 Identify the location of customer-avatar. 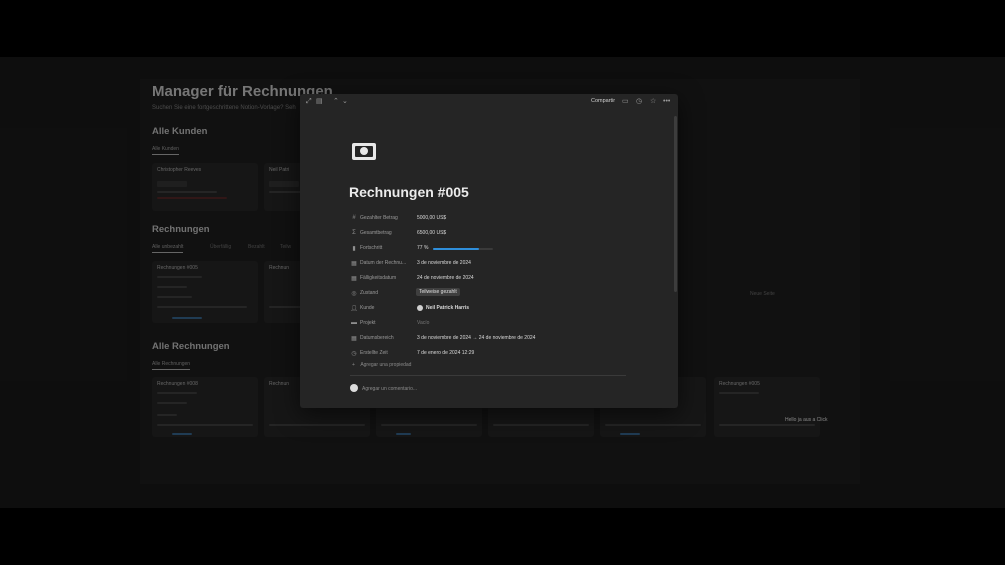
(420, 308).